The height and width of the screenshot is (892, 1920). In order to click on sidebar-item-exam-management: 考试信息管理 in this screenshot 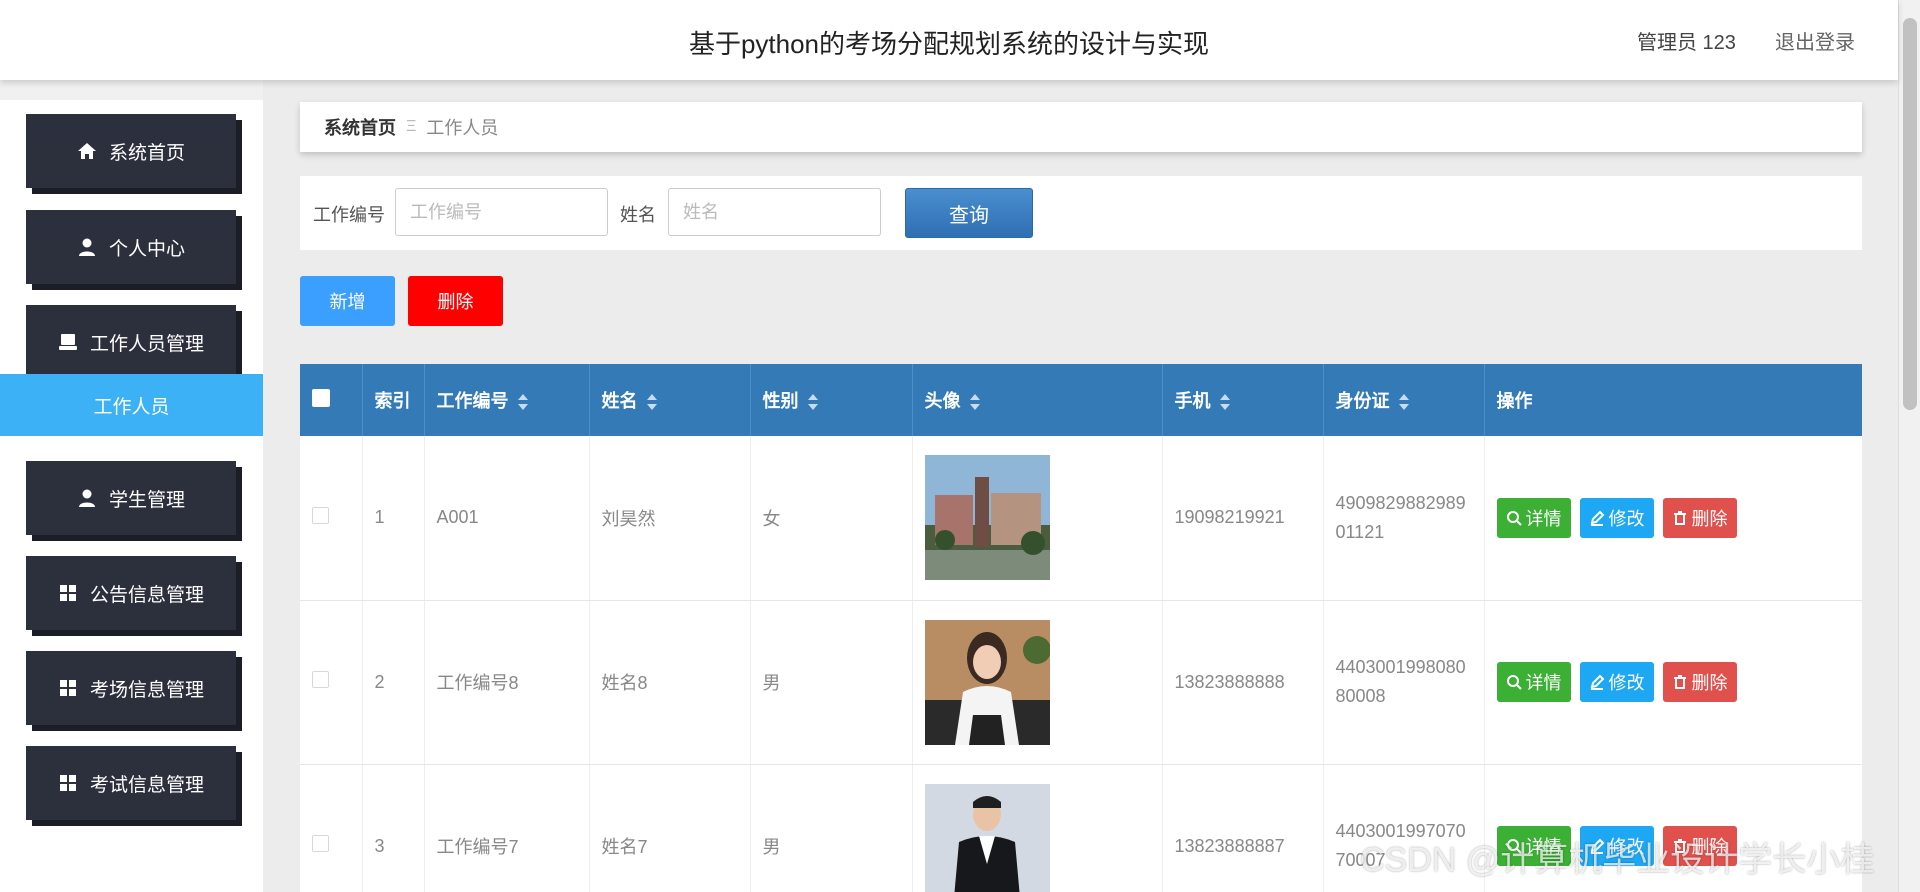, I will do `click(131, 783)`.